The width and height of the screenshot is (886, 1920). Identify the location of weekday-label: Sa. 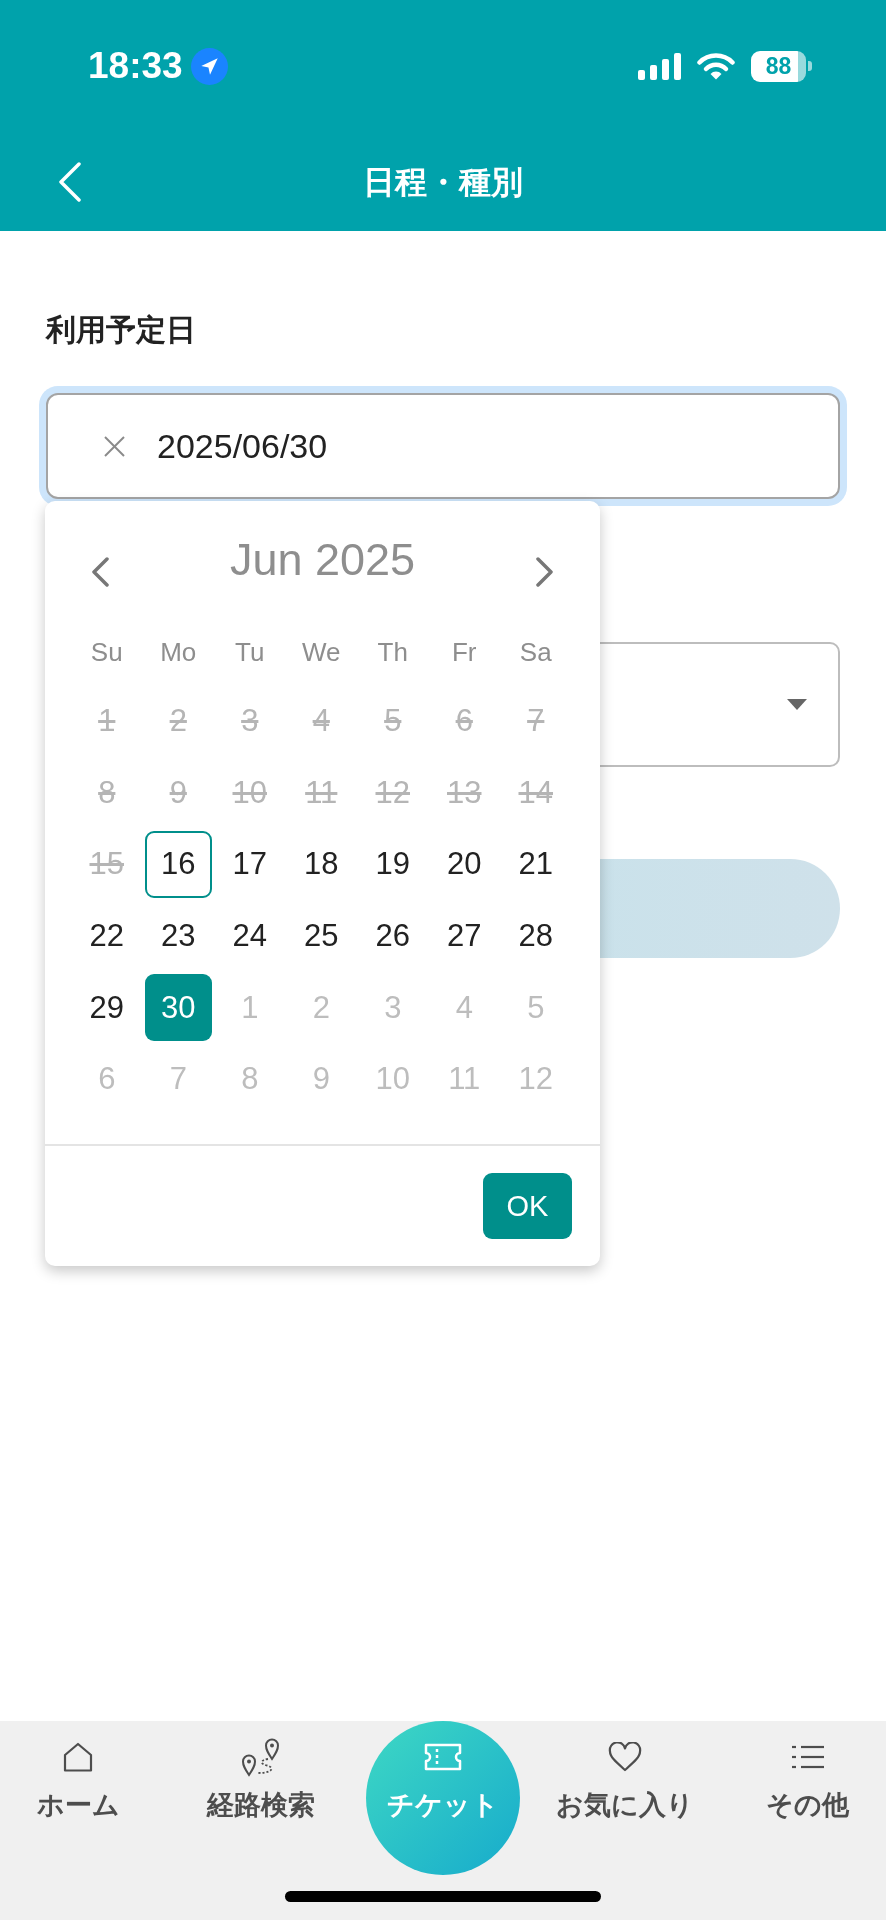
(535, 652).